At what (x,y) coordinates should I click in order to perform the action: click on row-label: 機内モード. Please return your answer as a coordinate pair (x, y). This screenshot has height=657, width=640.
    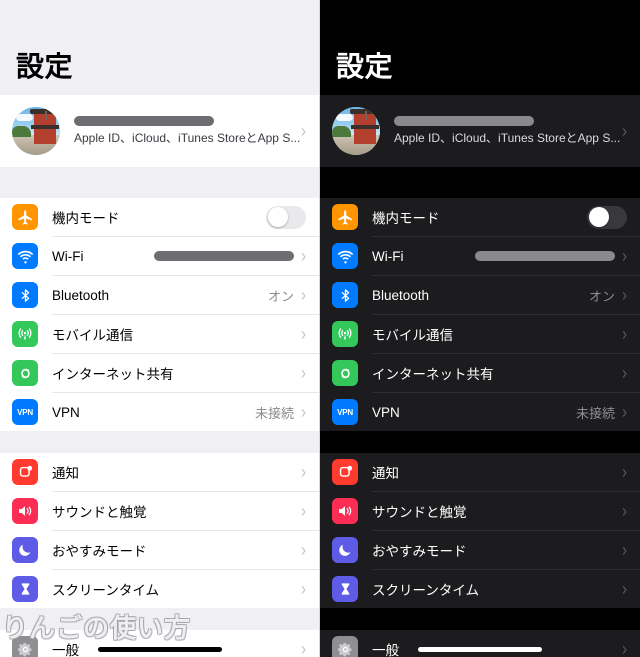
    Looking at the image, I should click on (86, 218).